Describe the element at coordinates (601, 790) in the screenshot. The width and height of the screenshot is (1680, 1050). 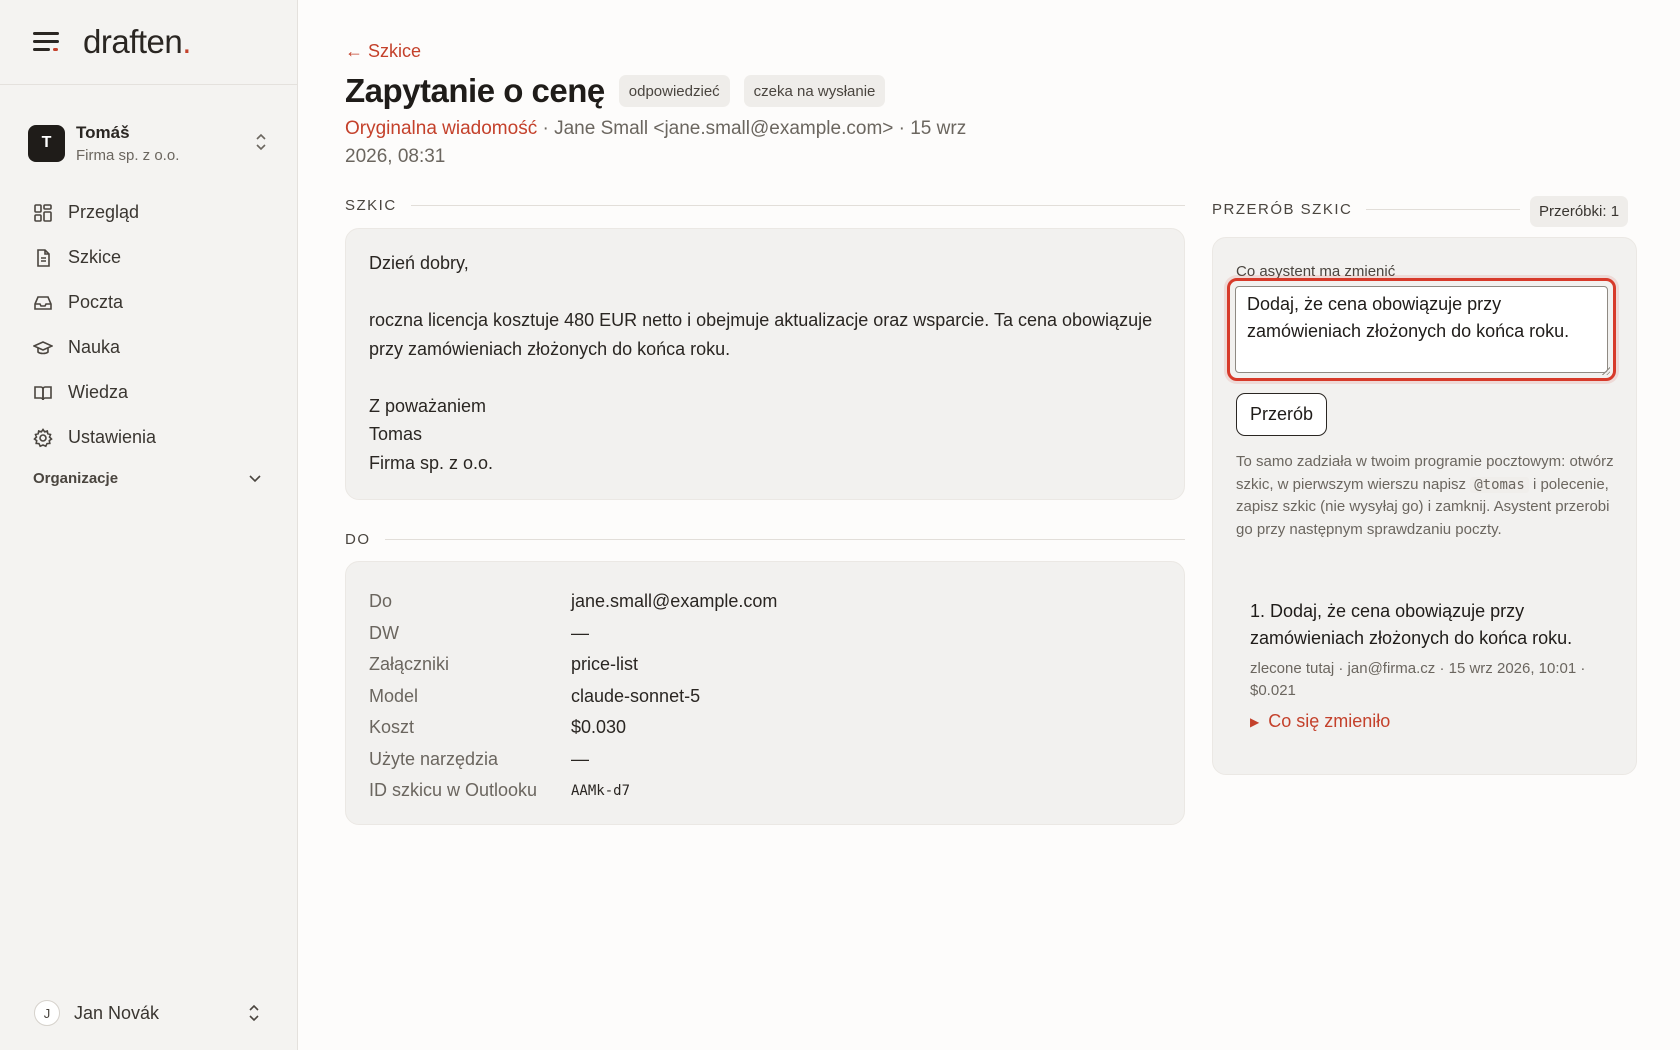
I see `details-value: AAMk-d7` at that location.